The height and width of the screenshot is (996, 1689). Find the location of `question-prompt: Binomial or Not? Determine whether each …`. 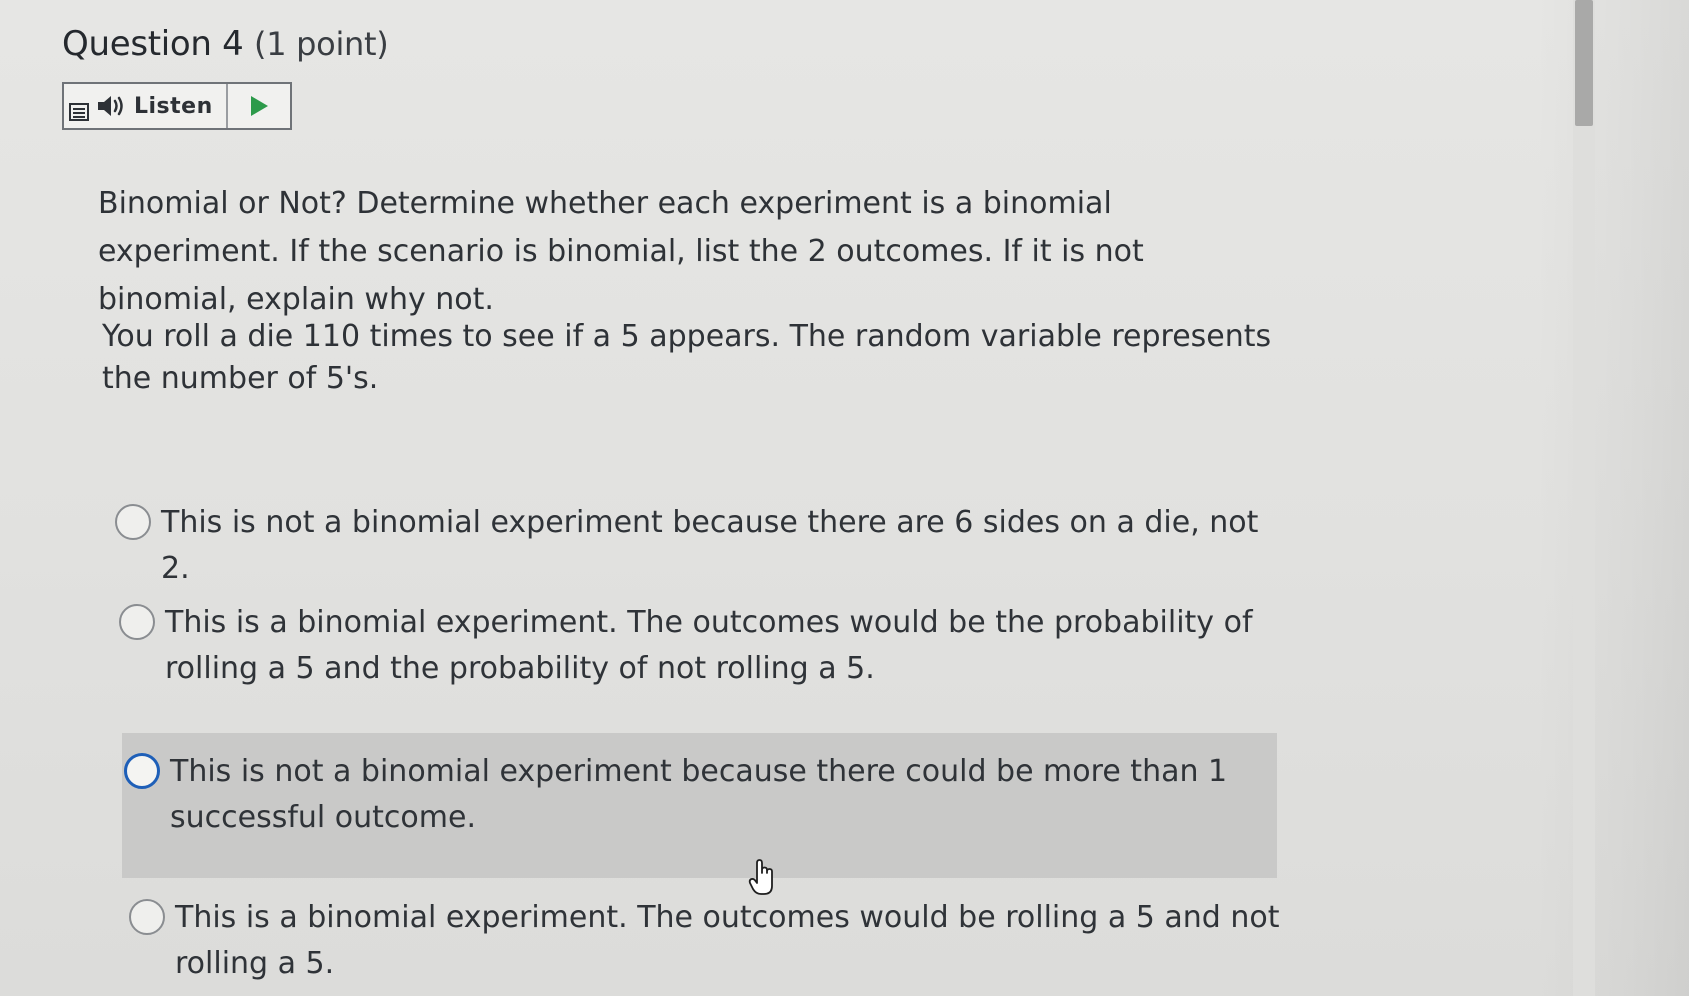

question-prompt: Binomial or Not? Determine whether each … is located at coordinates (621, 251).